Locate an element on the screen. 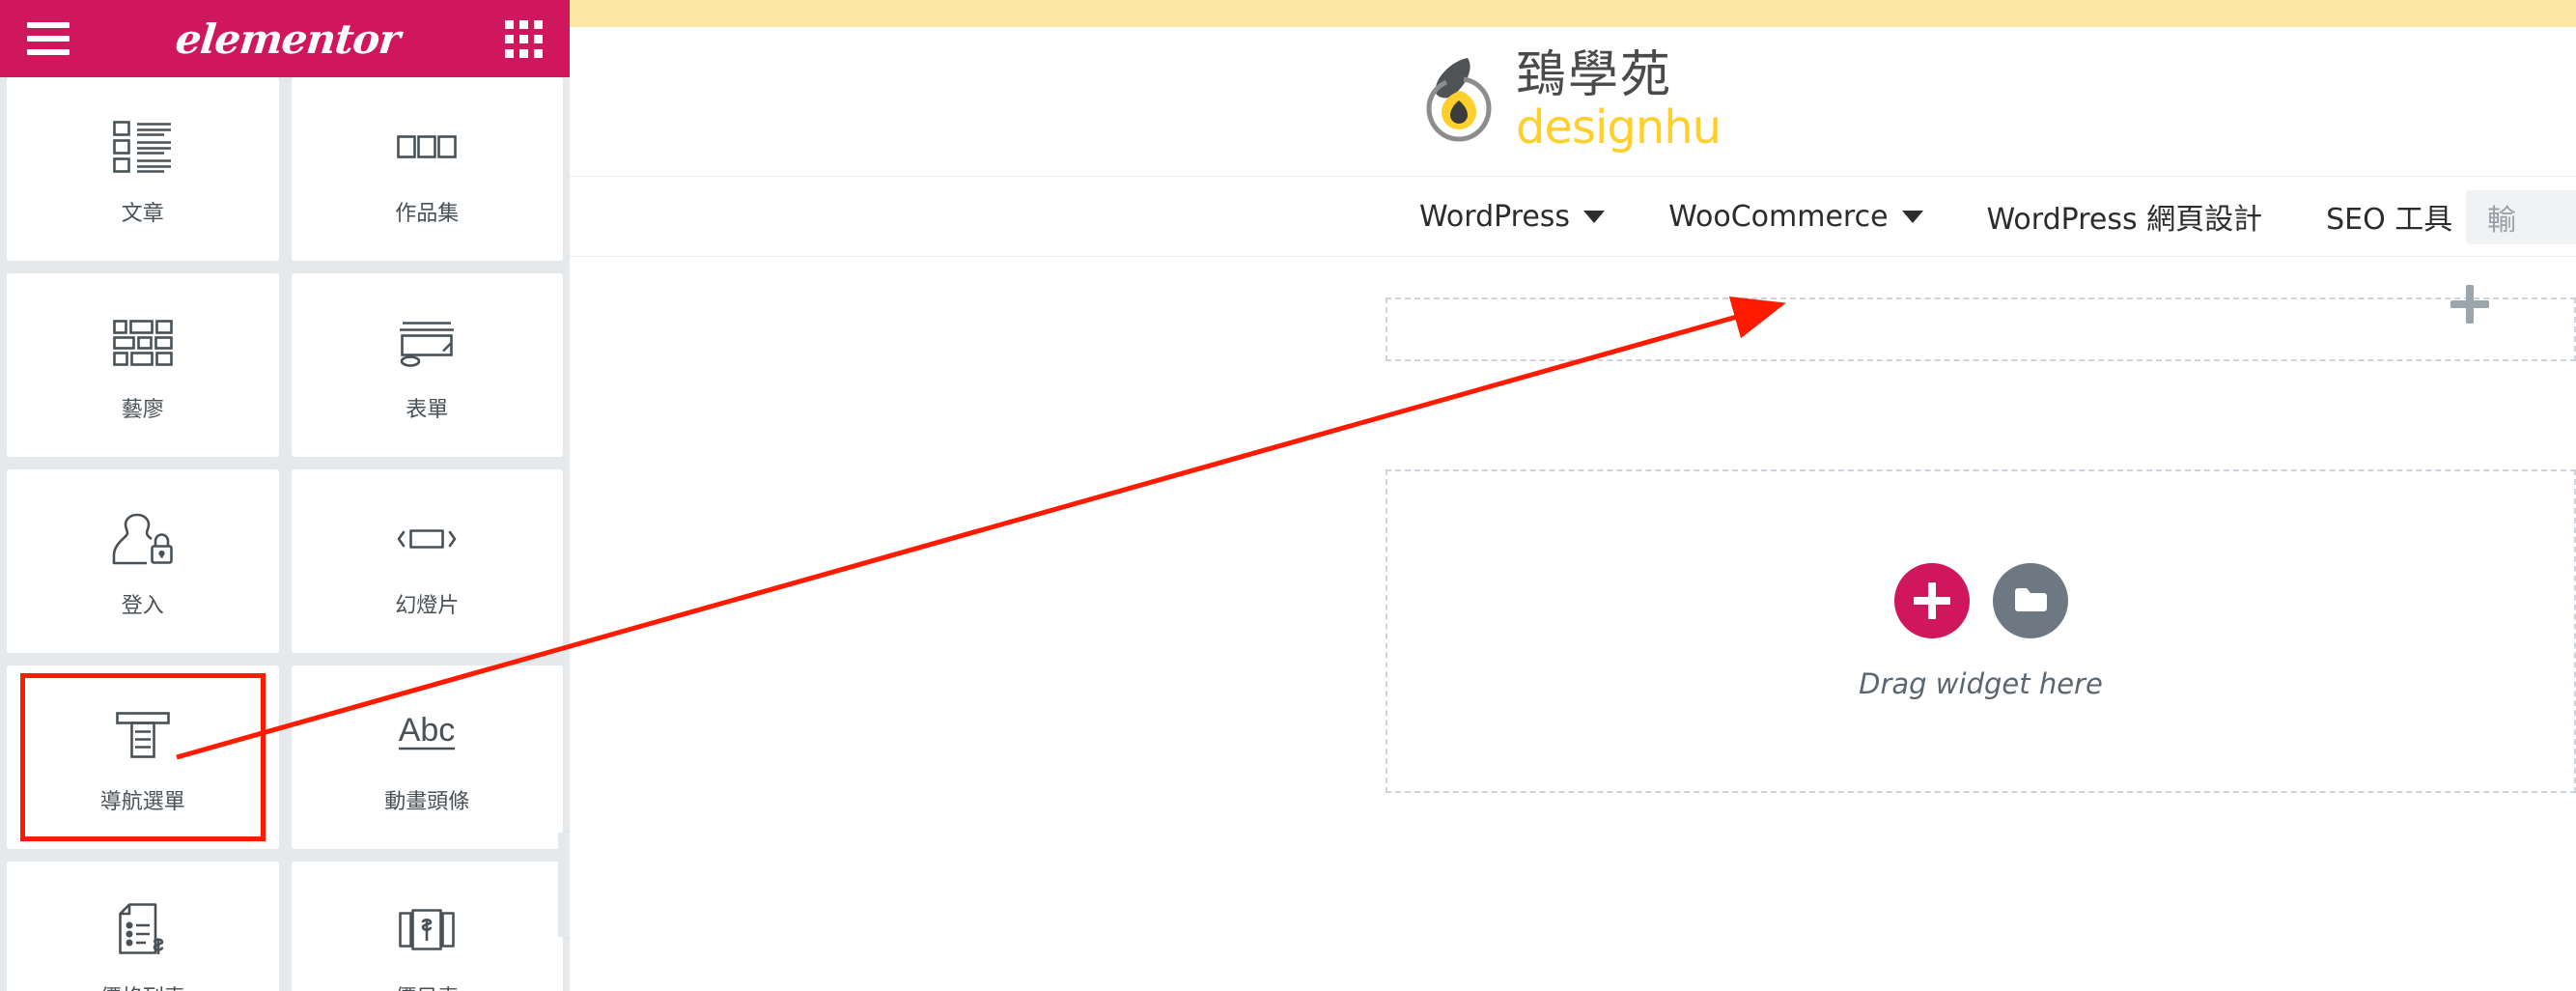 This screenshot has height=991, width=2576. widget-card-animated-headline: Abc 動畫頭條 is located at coordinates (427, 757).